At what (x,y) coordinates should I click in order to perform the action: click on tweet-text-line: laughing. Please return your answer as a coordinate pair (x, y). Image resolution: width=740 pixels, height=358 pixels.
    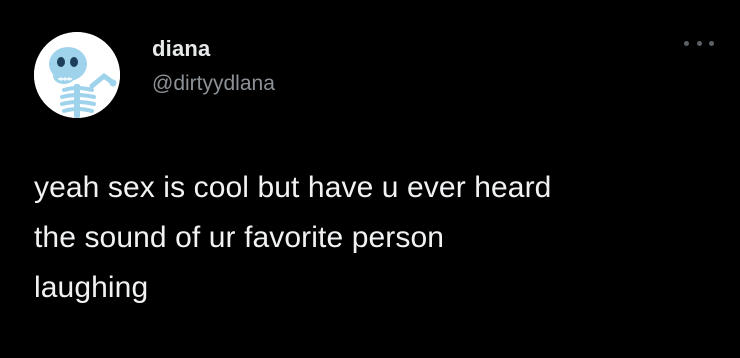
    Looking at the image, I should click on (91, 287).